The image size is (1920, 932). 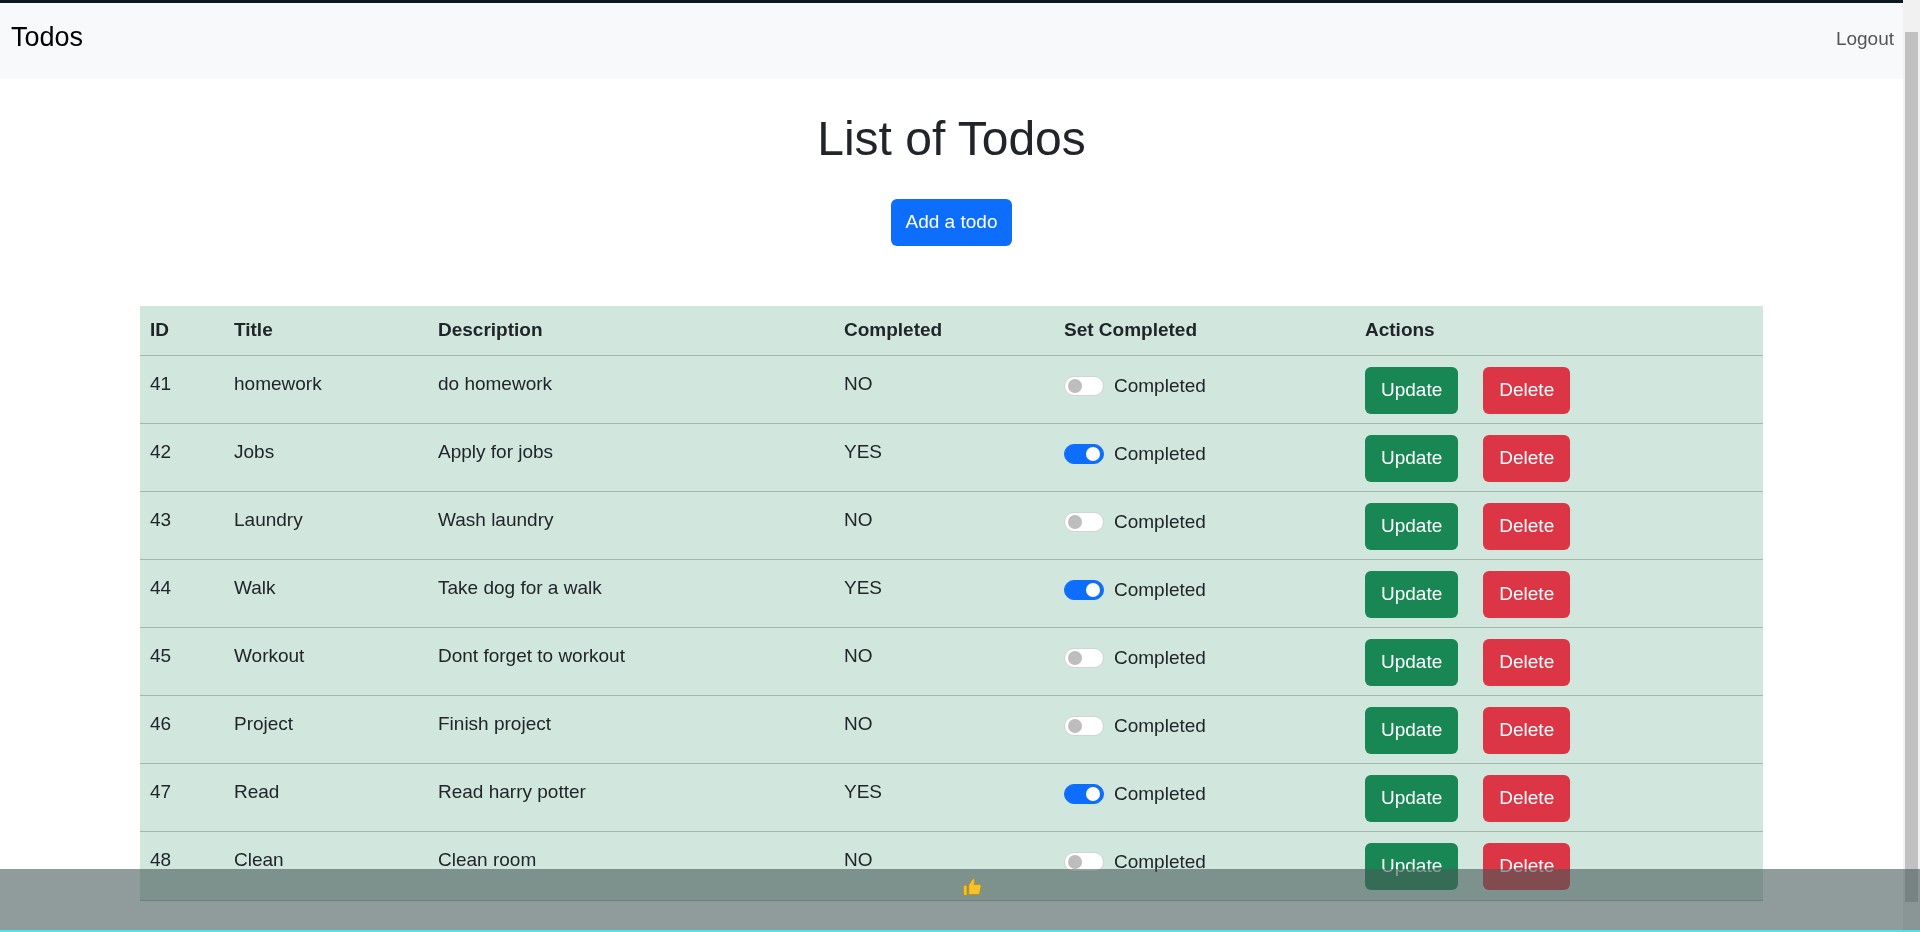 I want to click on page-heading: List of Todos, so click(x=951, y=139).